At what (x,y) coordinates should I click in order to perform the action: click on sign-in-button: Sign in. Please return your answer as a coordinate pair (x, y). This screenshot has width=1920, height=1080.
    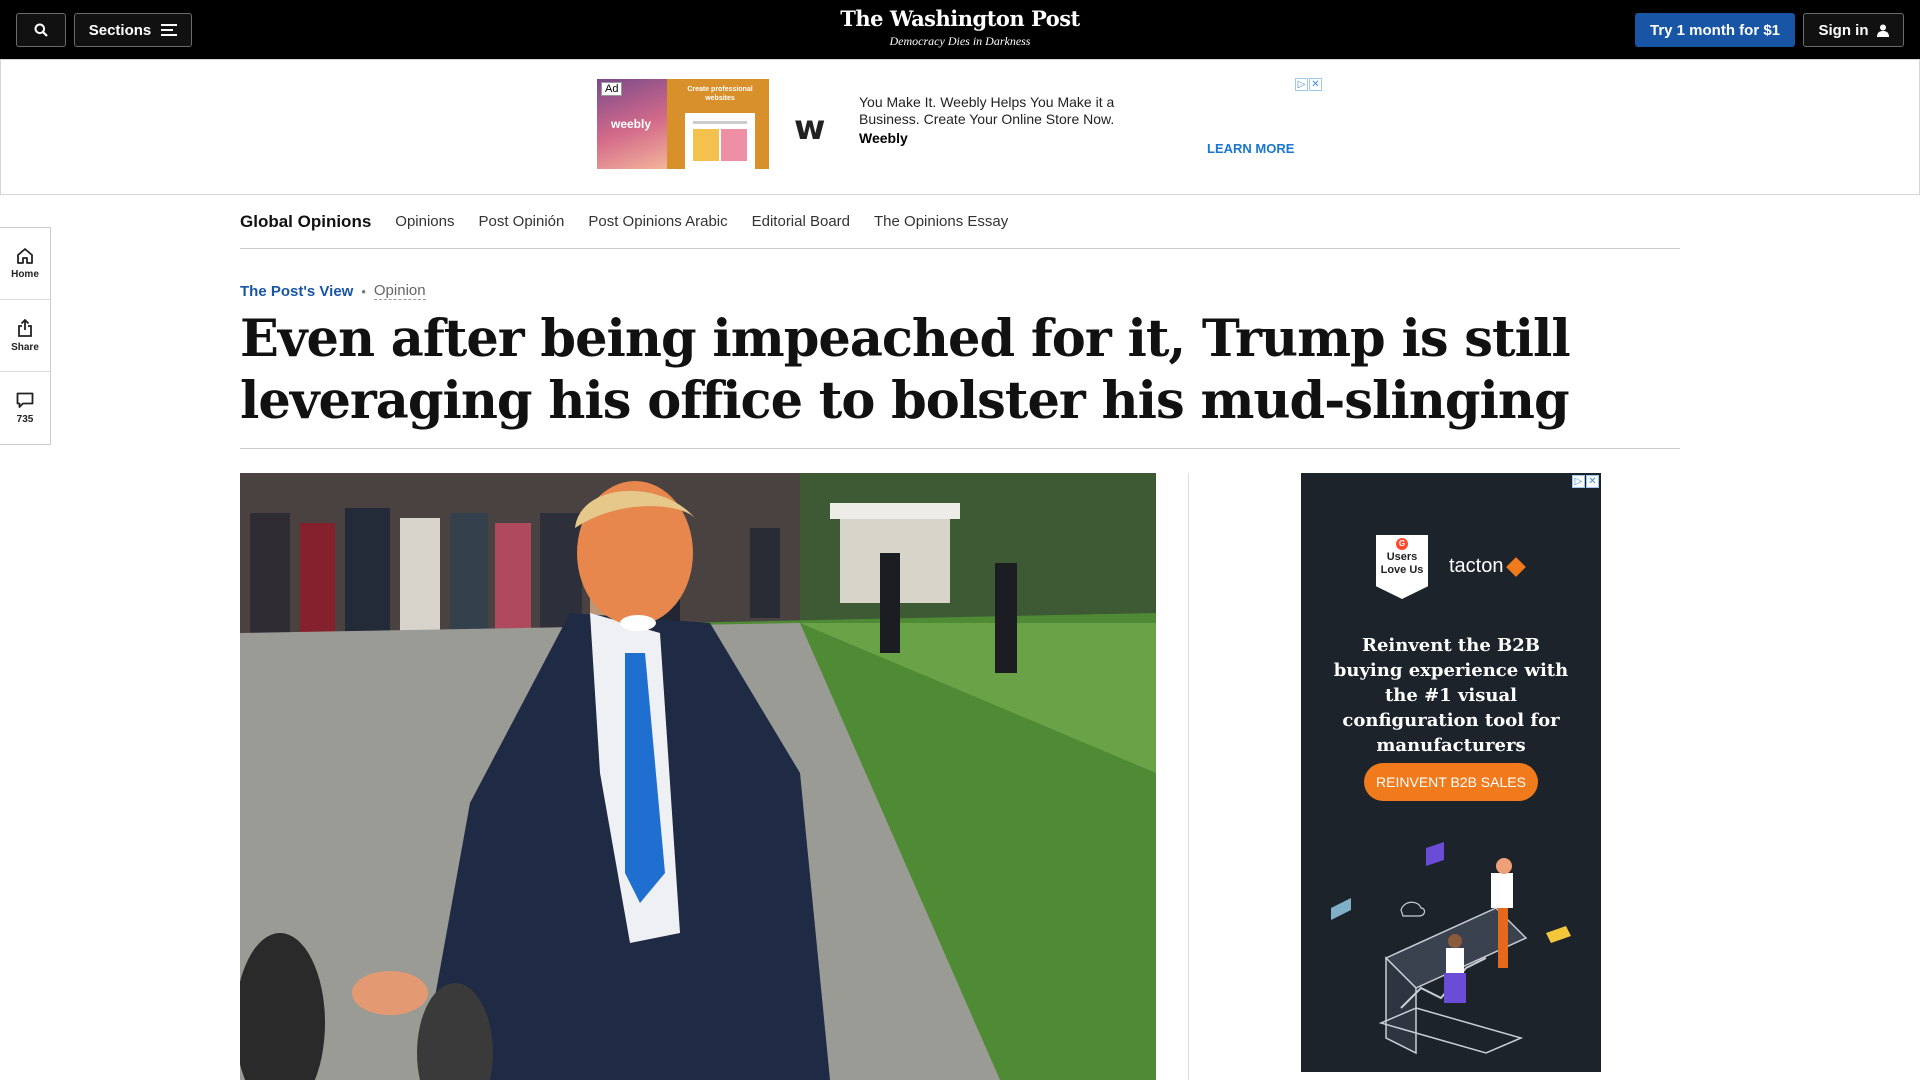
    Looking at the image, I should click on (1853, 30).